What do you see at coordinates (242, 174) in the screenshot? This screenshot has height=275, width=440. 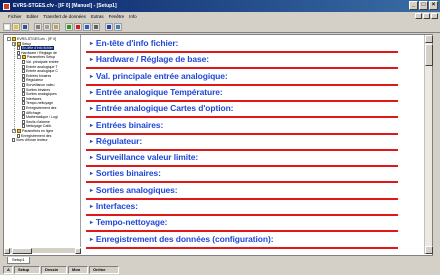 I see `section-header: ▸ Sorties binaires:` at bounding box center [242, 174].